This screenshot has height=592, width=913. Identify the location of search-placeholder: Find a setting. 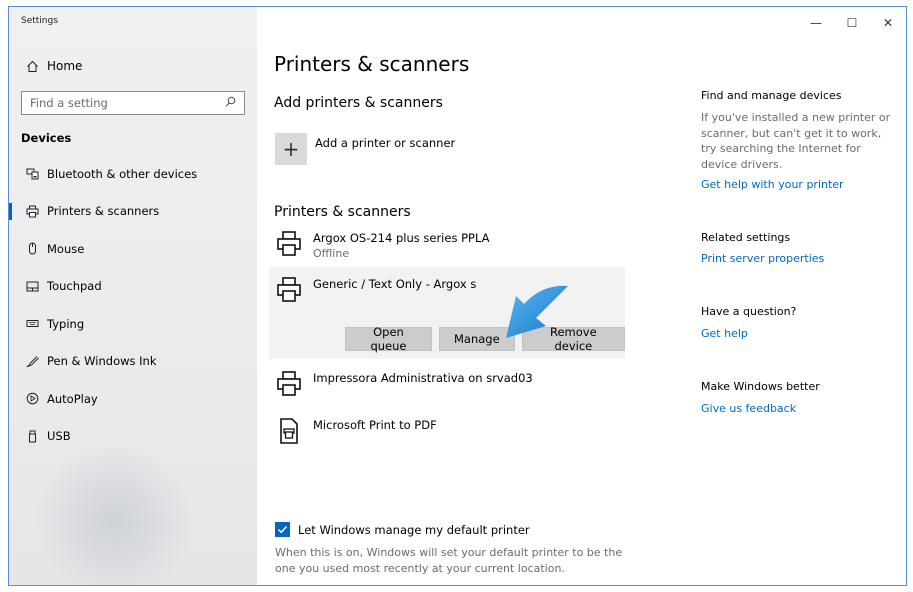
(69, 103).